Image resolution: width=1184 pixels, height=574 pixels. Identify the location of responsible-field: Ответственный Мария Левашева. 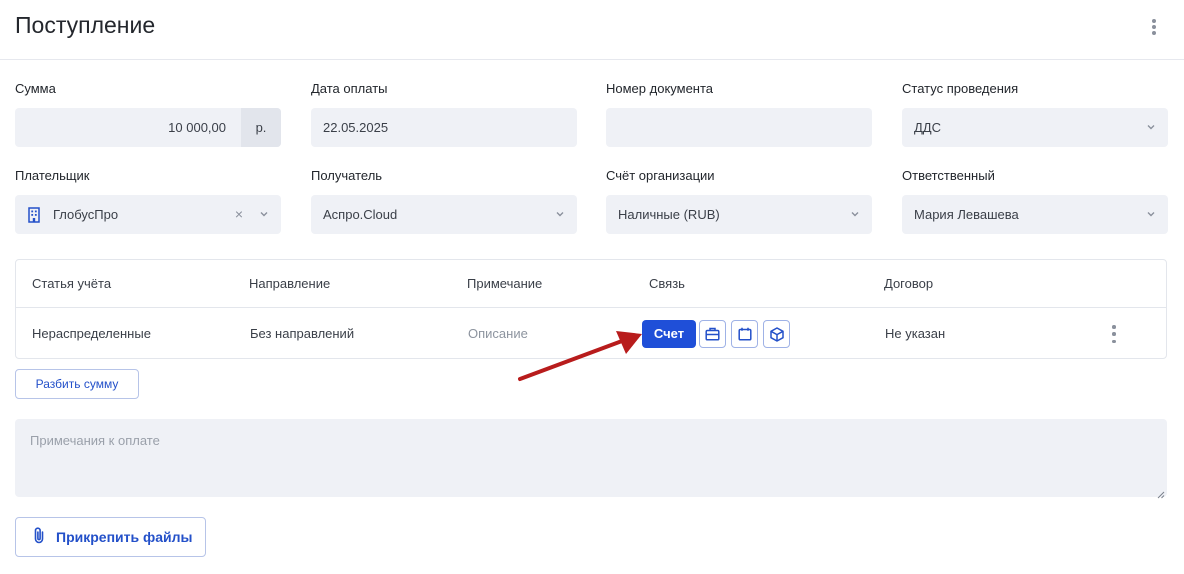
(1035, 200).